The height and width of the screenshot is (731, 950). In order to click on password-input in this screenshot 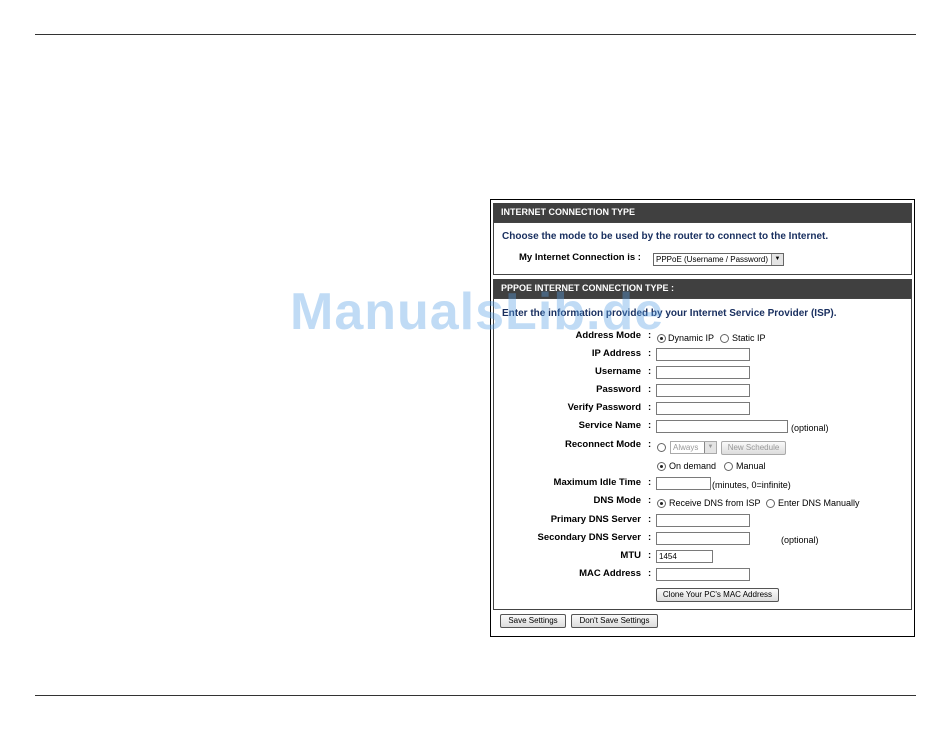, I will do `click(703, 390)`.